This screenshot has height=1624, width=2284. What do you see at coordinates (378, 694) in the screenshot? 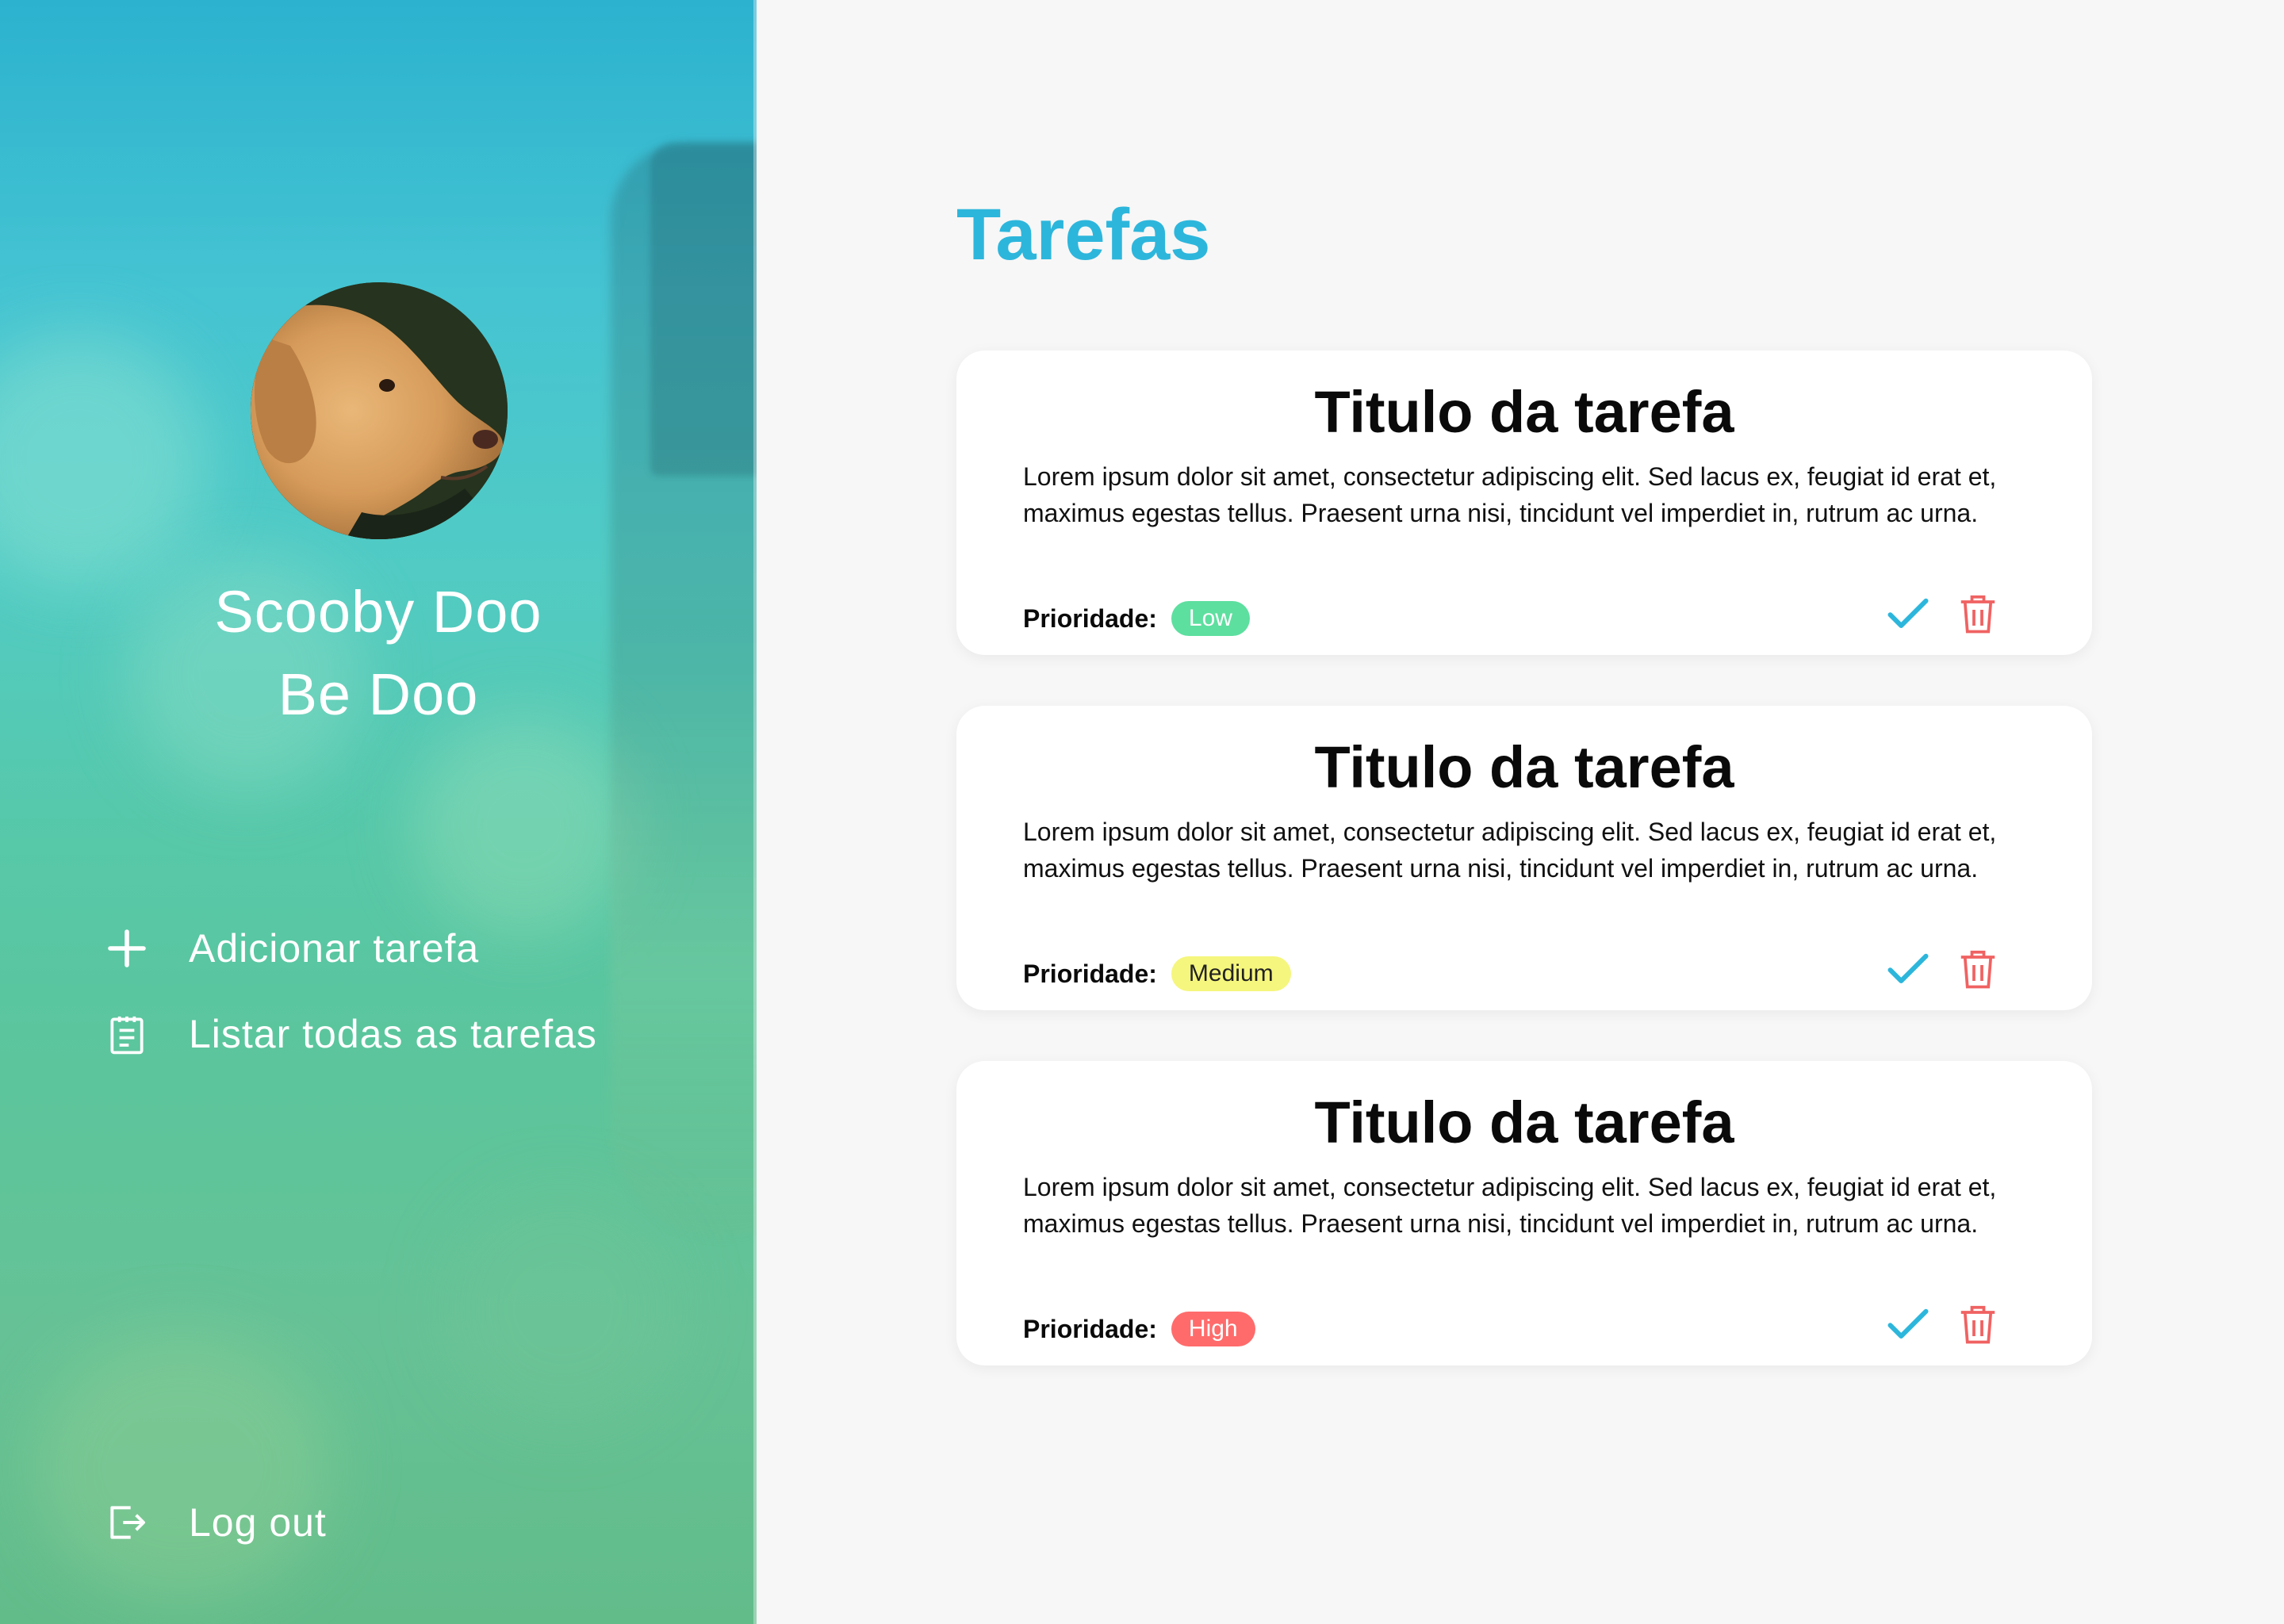
I see `user-name-line2: Be Doo` at bounding box center [378, 694].